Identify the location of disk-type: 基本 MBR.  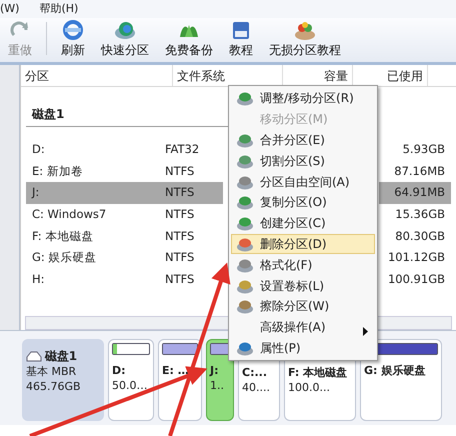
(52, 371).